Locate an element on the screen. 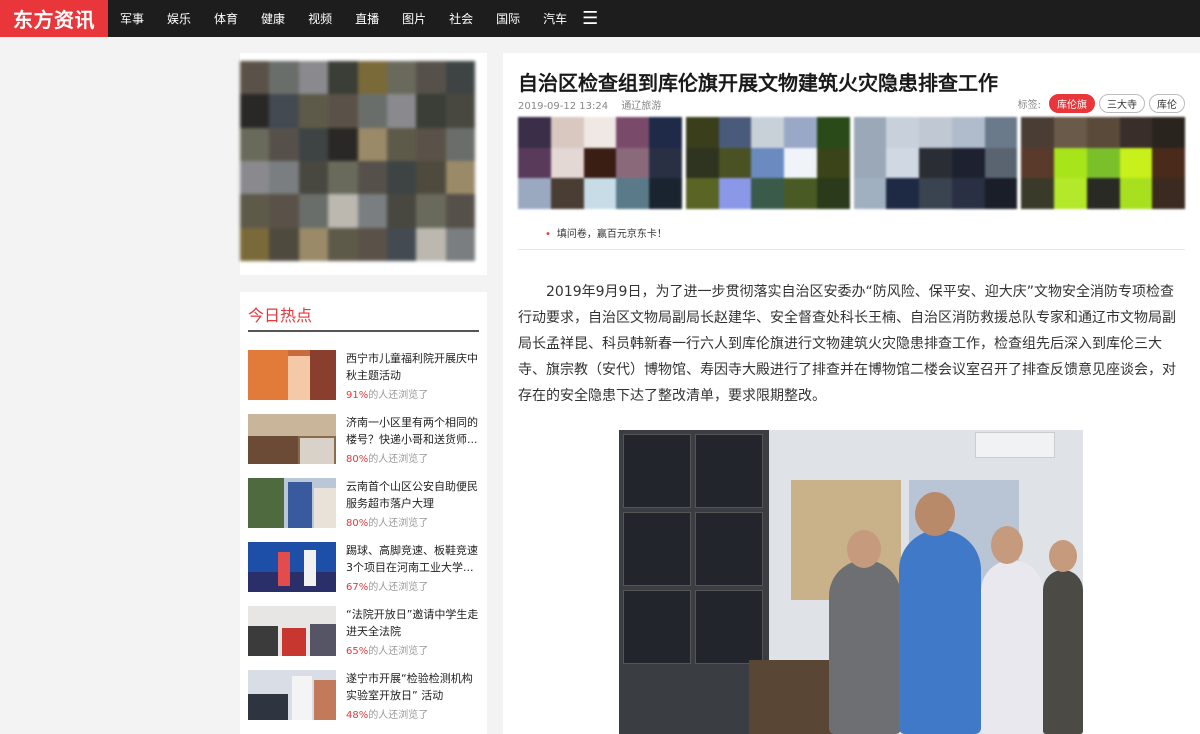 This screenshot has height=734, width=1200. hot-news-title: 今日热点 is located at coordinates (363, 317).